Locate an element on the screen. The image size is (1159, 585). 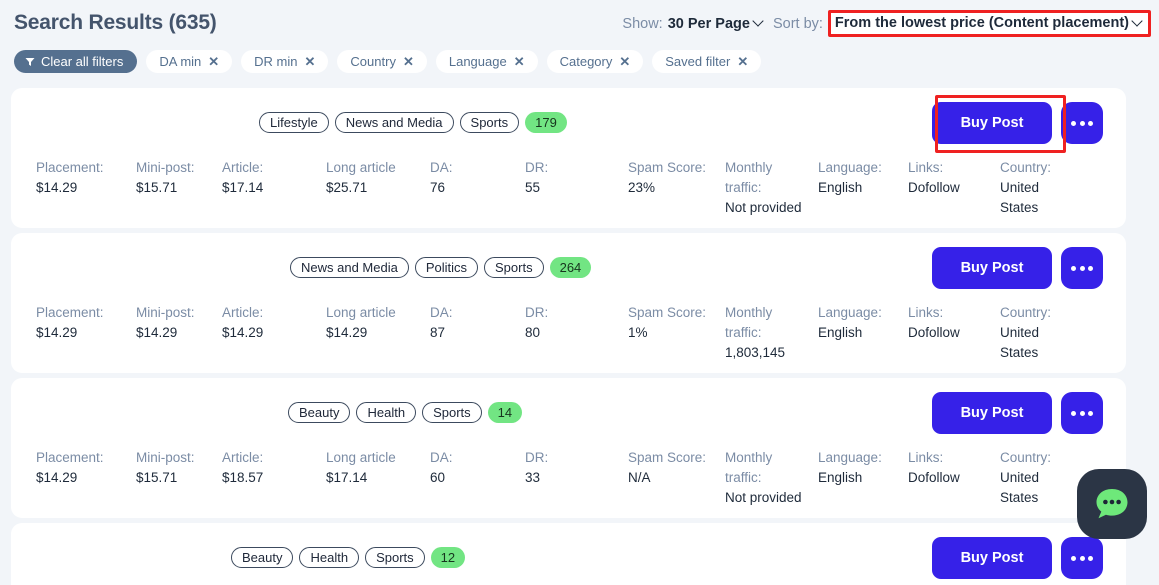
result-card: Beauty Health Sports 12 Buy Post is located at coordinates (568, 554).